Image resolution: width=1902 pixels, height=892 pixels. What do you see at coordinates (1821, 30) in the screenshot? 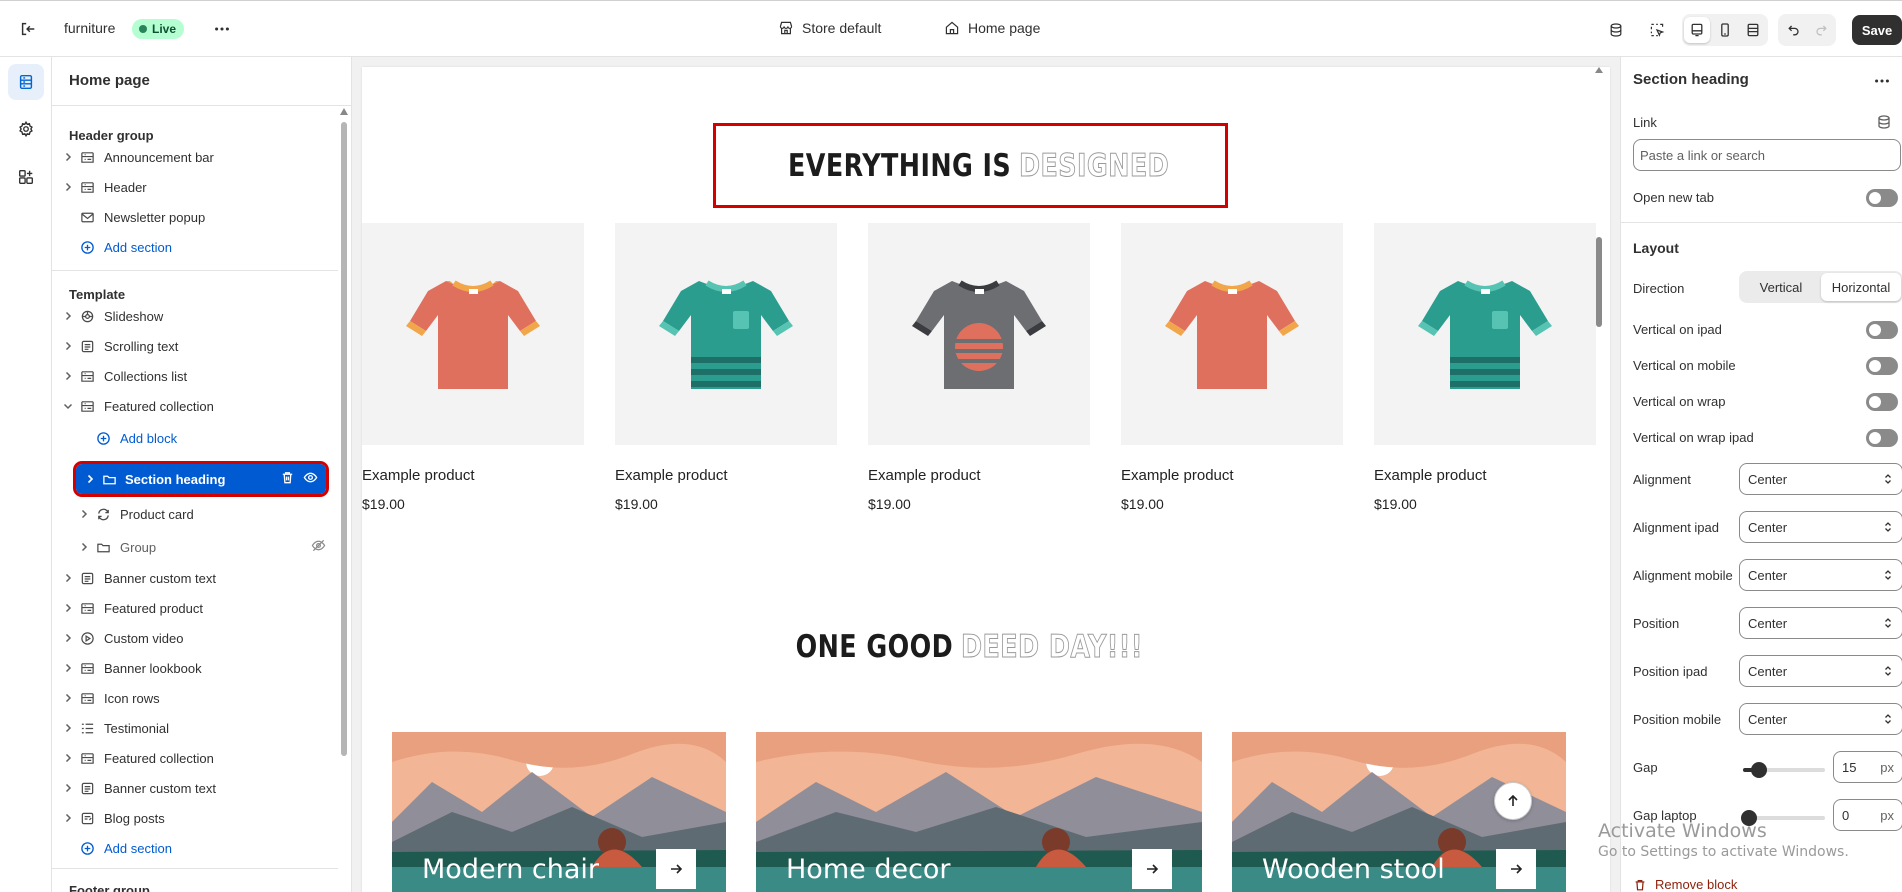
I see `redo-button` at bounding box center [1821, 30].